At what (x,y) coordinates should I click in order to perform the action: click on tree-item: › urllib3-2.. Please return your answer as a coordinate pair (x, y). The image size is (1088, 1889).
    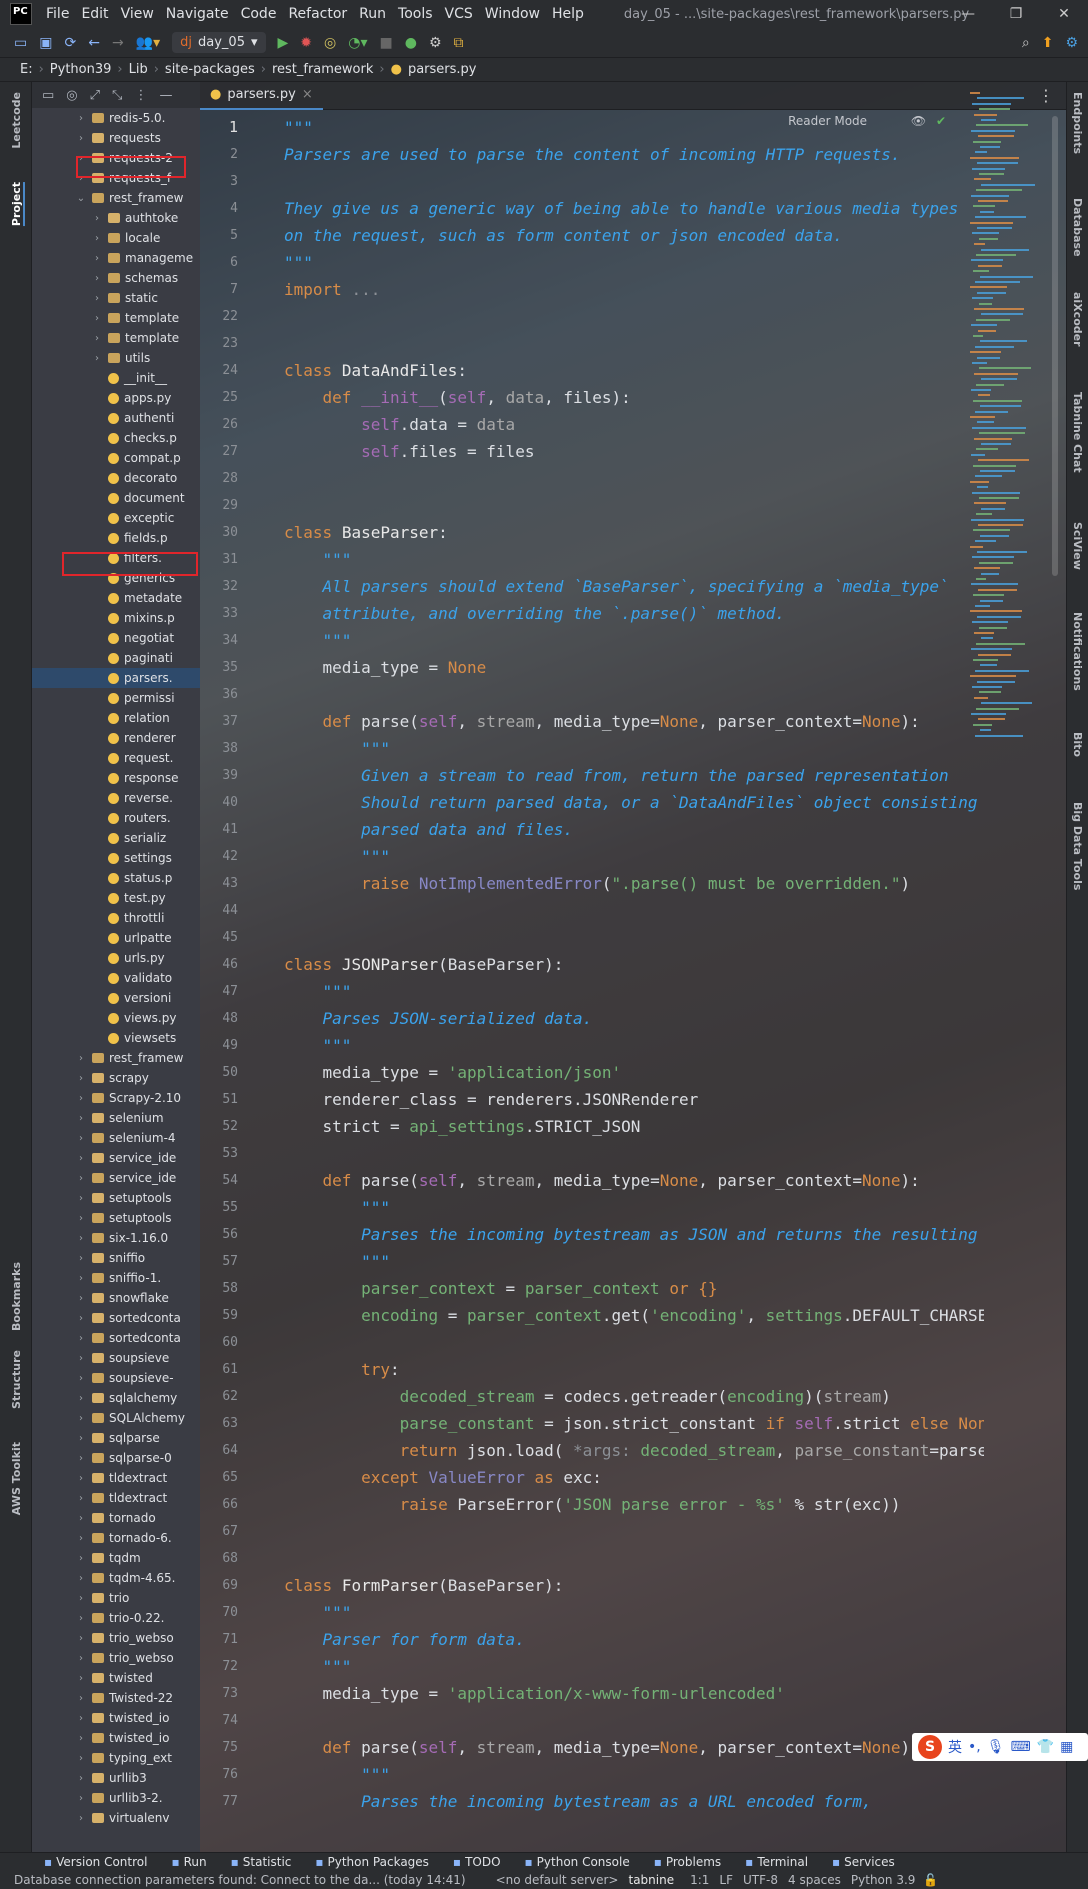
    Looking at the image, I should click on (116, 1798).